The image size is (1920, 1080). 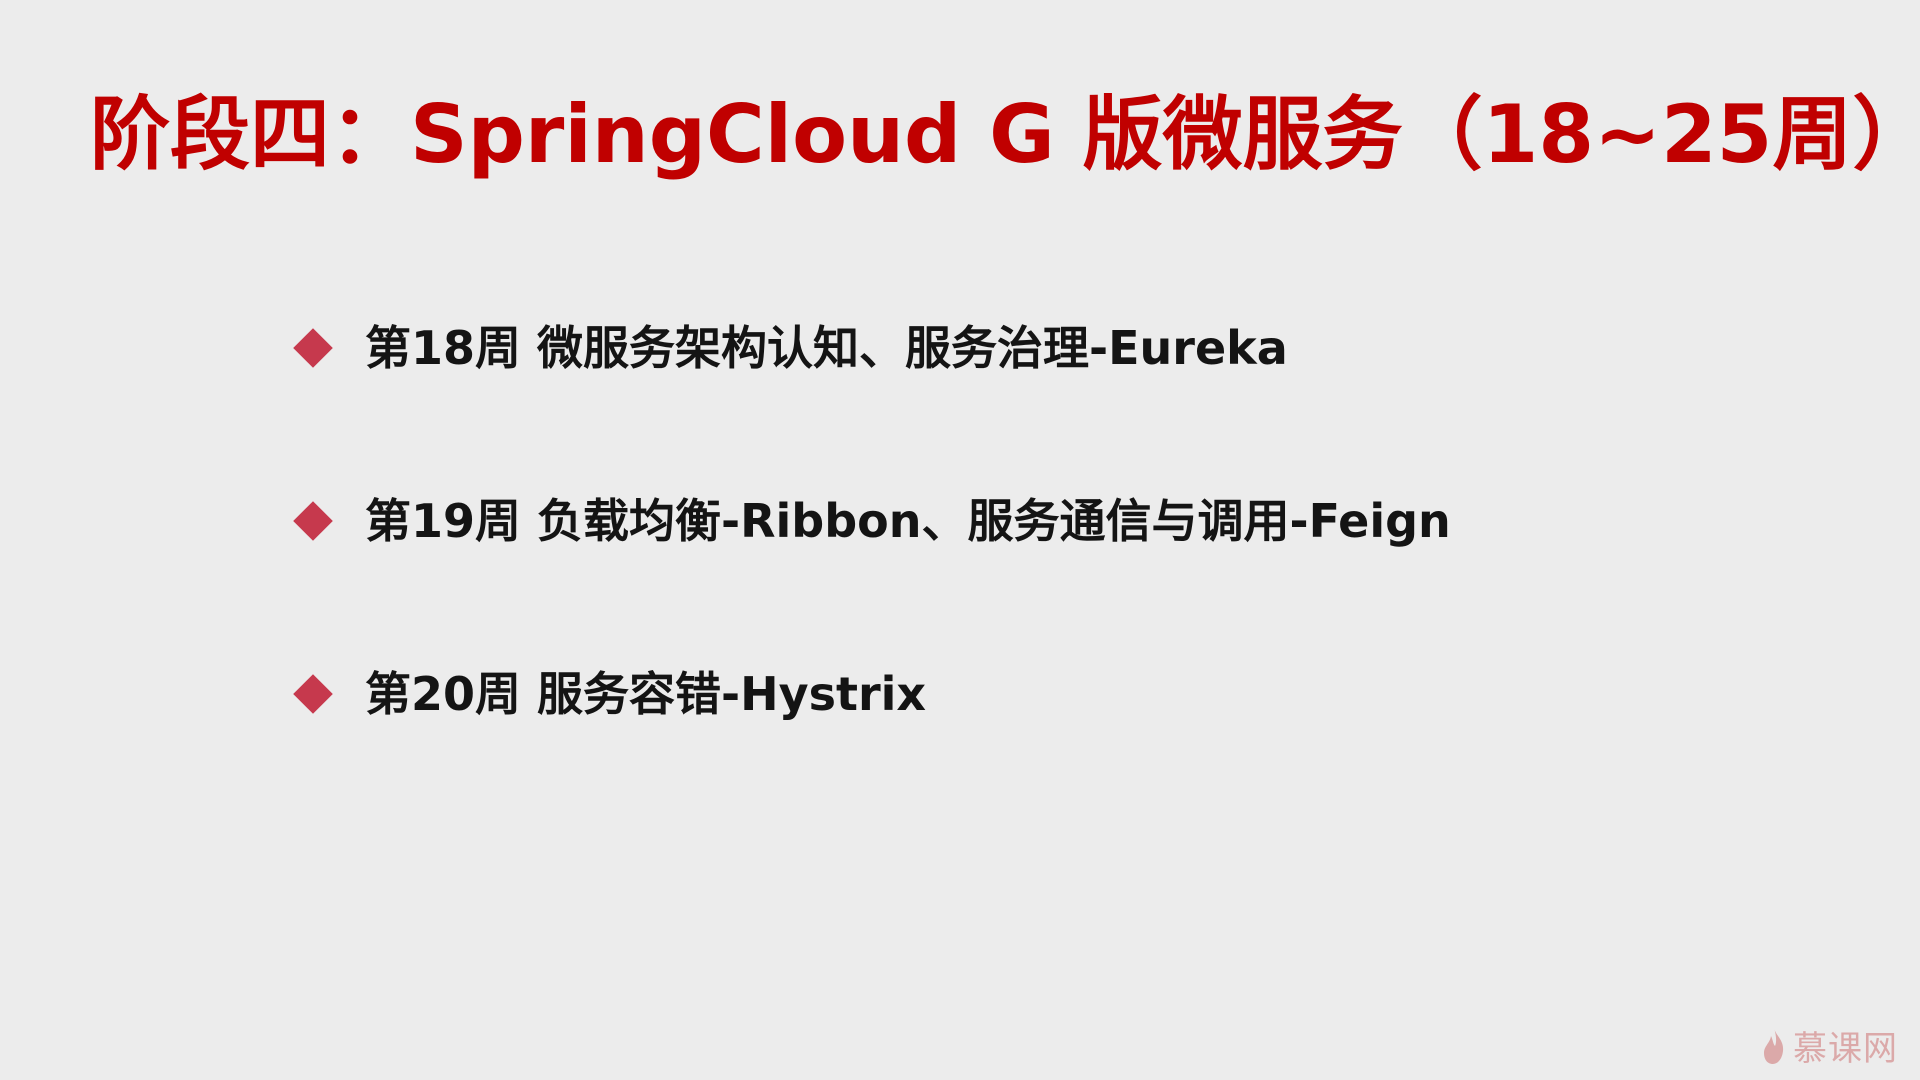 I want to click on list-item: 第19周 负载均衡-Ribbon、服务通信与调用-Feign, so click(x=871, y=521).